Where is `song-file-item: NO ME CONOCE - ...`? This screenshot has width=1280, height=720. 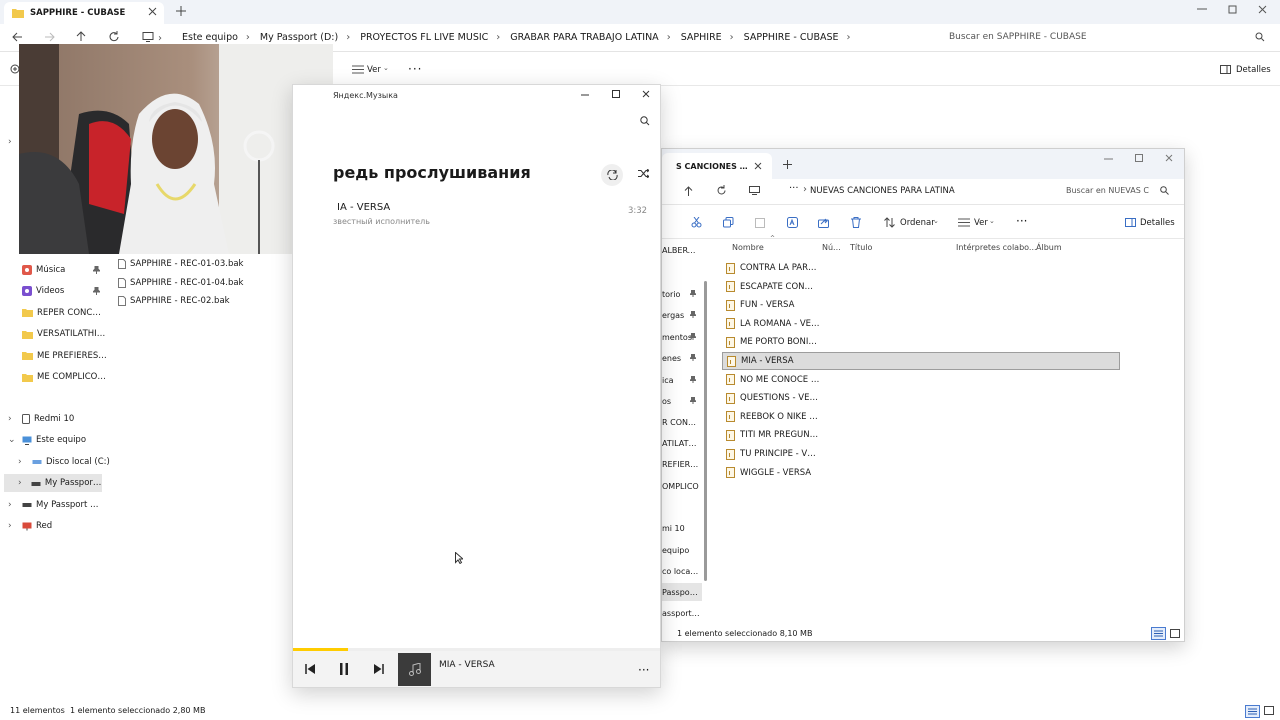 song-file-item: NO ME CONOCE - ... is located at coordinates (921, 380).